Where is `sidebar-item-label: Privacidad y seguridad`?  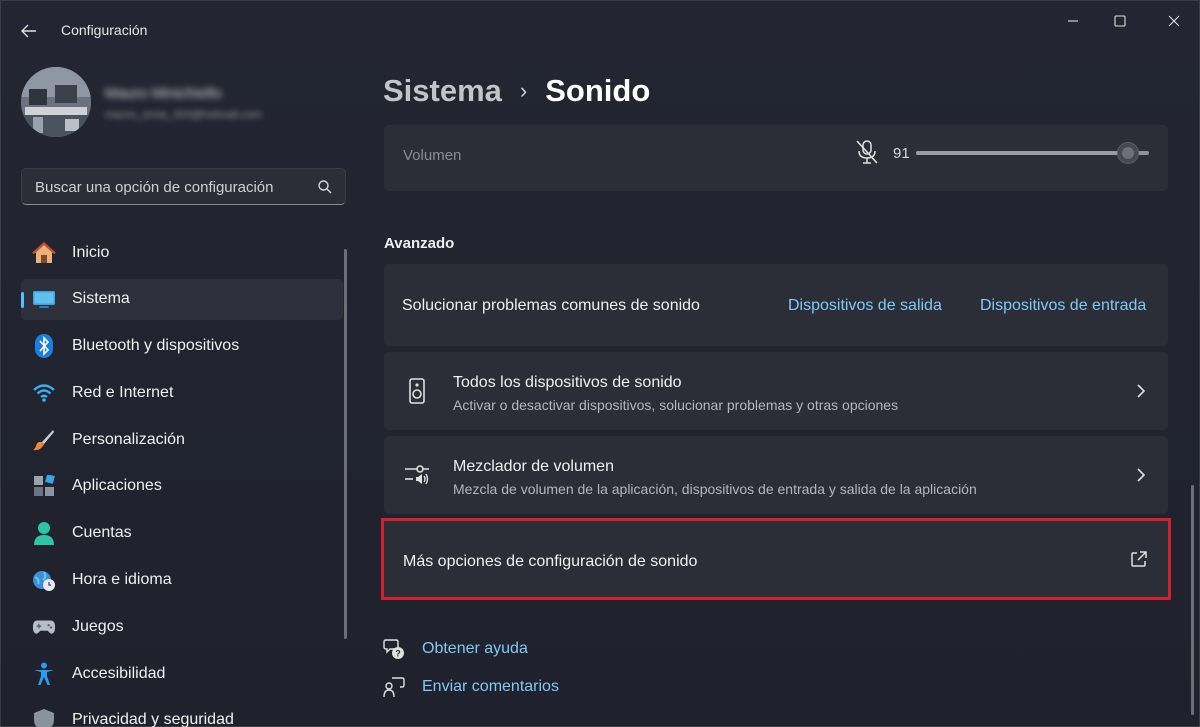
sidebar-item-label: Privacidad y seguridad is located at coordinates (153, 719).